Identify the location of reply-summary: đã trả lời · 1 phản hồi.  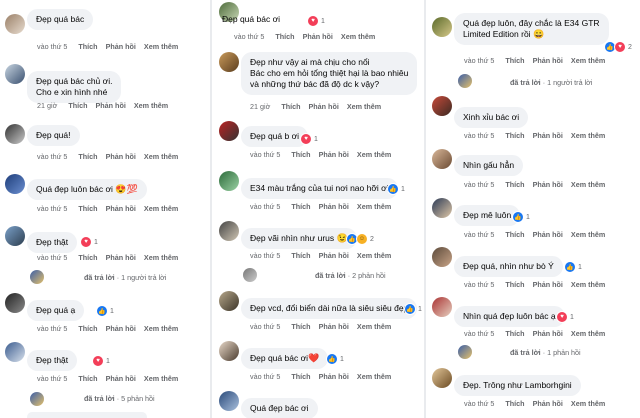
(545, 352).